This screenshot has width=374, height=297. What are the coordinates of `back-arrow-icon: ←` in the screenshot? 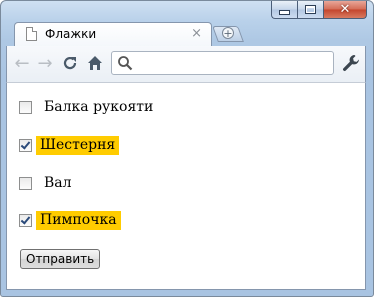 It's located at (22, 63).